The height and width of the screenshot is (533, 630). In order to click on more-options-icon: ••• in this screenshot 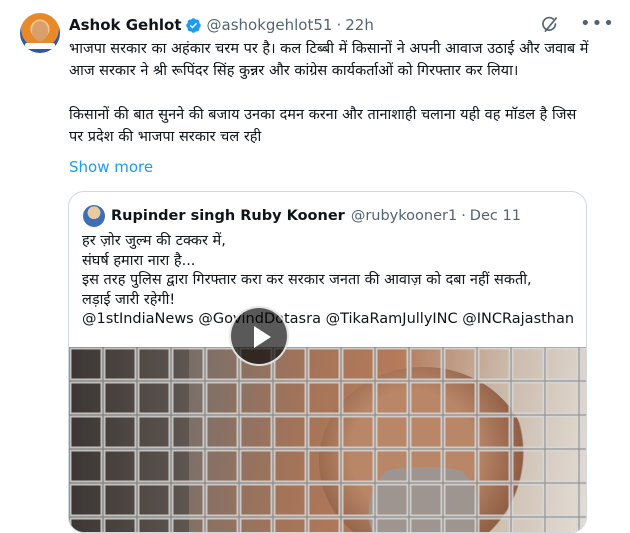, I will do `click(597, 24)`.